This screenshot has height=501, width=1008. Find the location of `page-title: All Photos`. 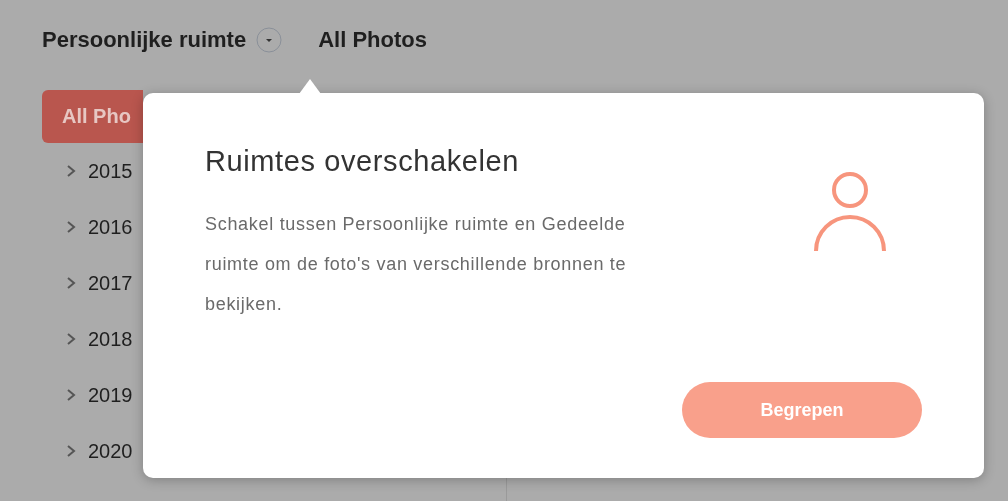

page-title: All Photos is located at coordinates (372, 40).